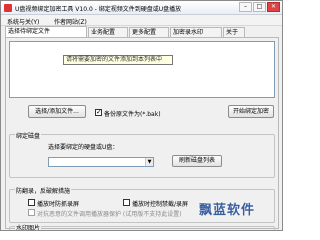  What do you see at coordinates (58, 204) in the screenshot?
I see `protect-option-1-label: 播放时防抓录屏` at bounding box center [58, 204].